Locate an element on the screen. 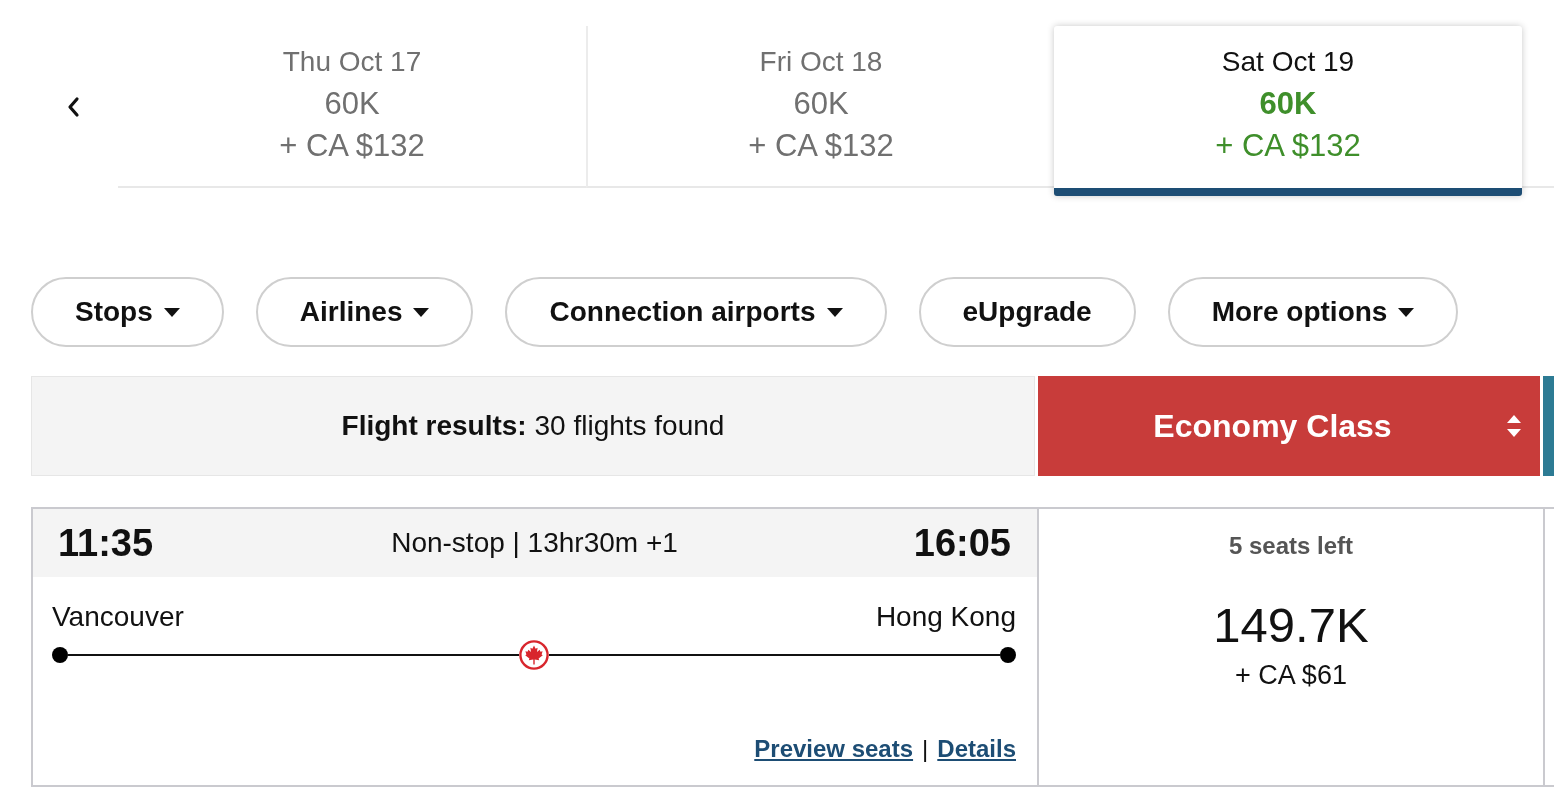 This screenshot has width=1554, height=798. departure-time: 11:35 is located at coordinates (106, 543).